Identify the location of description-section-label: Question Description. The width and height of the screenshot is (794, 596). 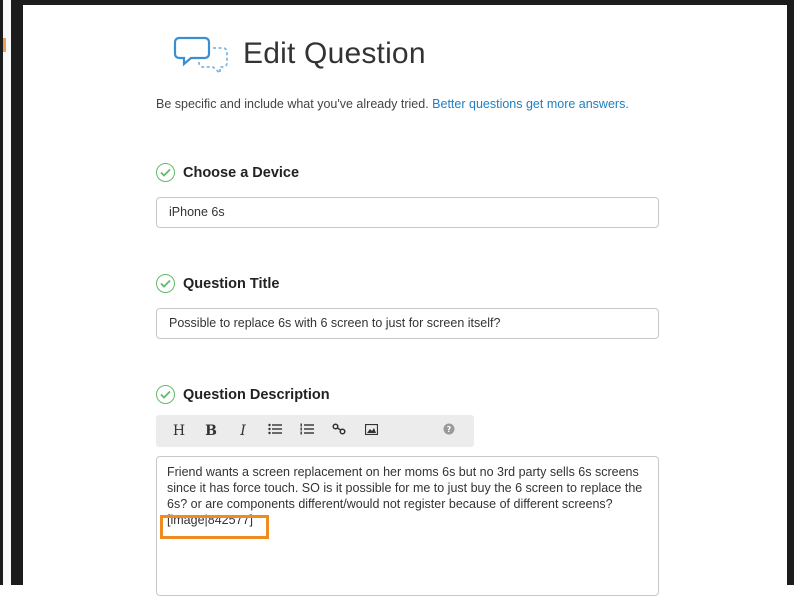
(243, 394).